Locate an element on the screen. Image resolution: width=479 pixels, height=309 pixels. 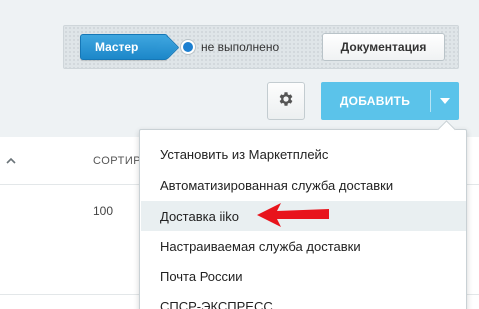
menu-item-label: Почта России is located at coordinates (201, 276).